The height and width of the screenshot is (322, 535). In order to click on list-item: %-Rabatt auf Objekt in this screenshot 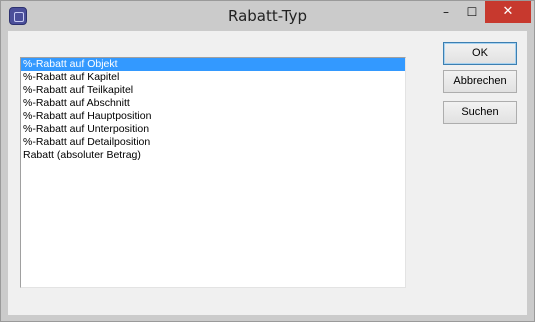, I will do `click(213, 64)`.